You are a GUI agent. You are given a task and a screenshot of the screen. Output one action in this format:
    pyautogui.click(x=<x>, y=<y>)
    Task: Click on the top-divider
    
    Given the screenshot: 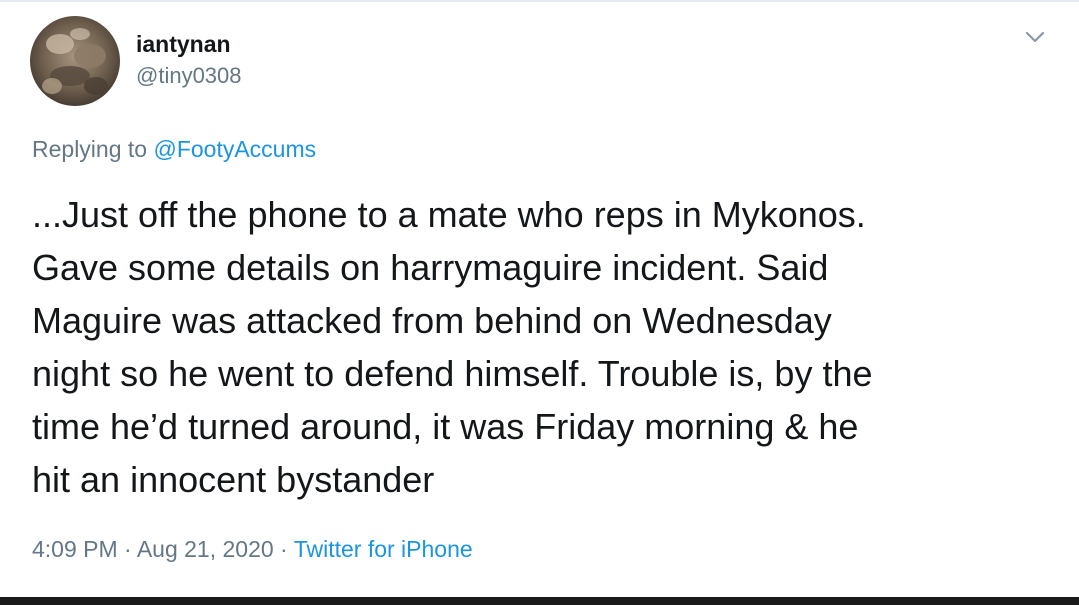 What is the action you would take?
    pyautogui.click(x=539, y=1)
    